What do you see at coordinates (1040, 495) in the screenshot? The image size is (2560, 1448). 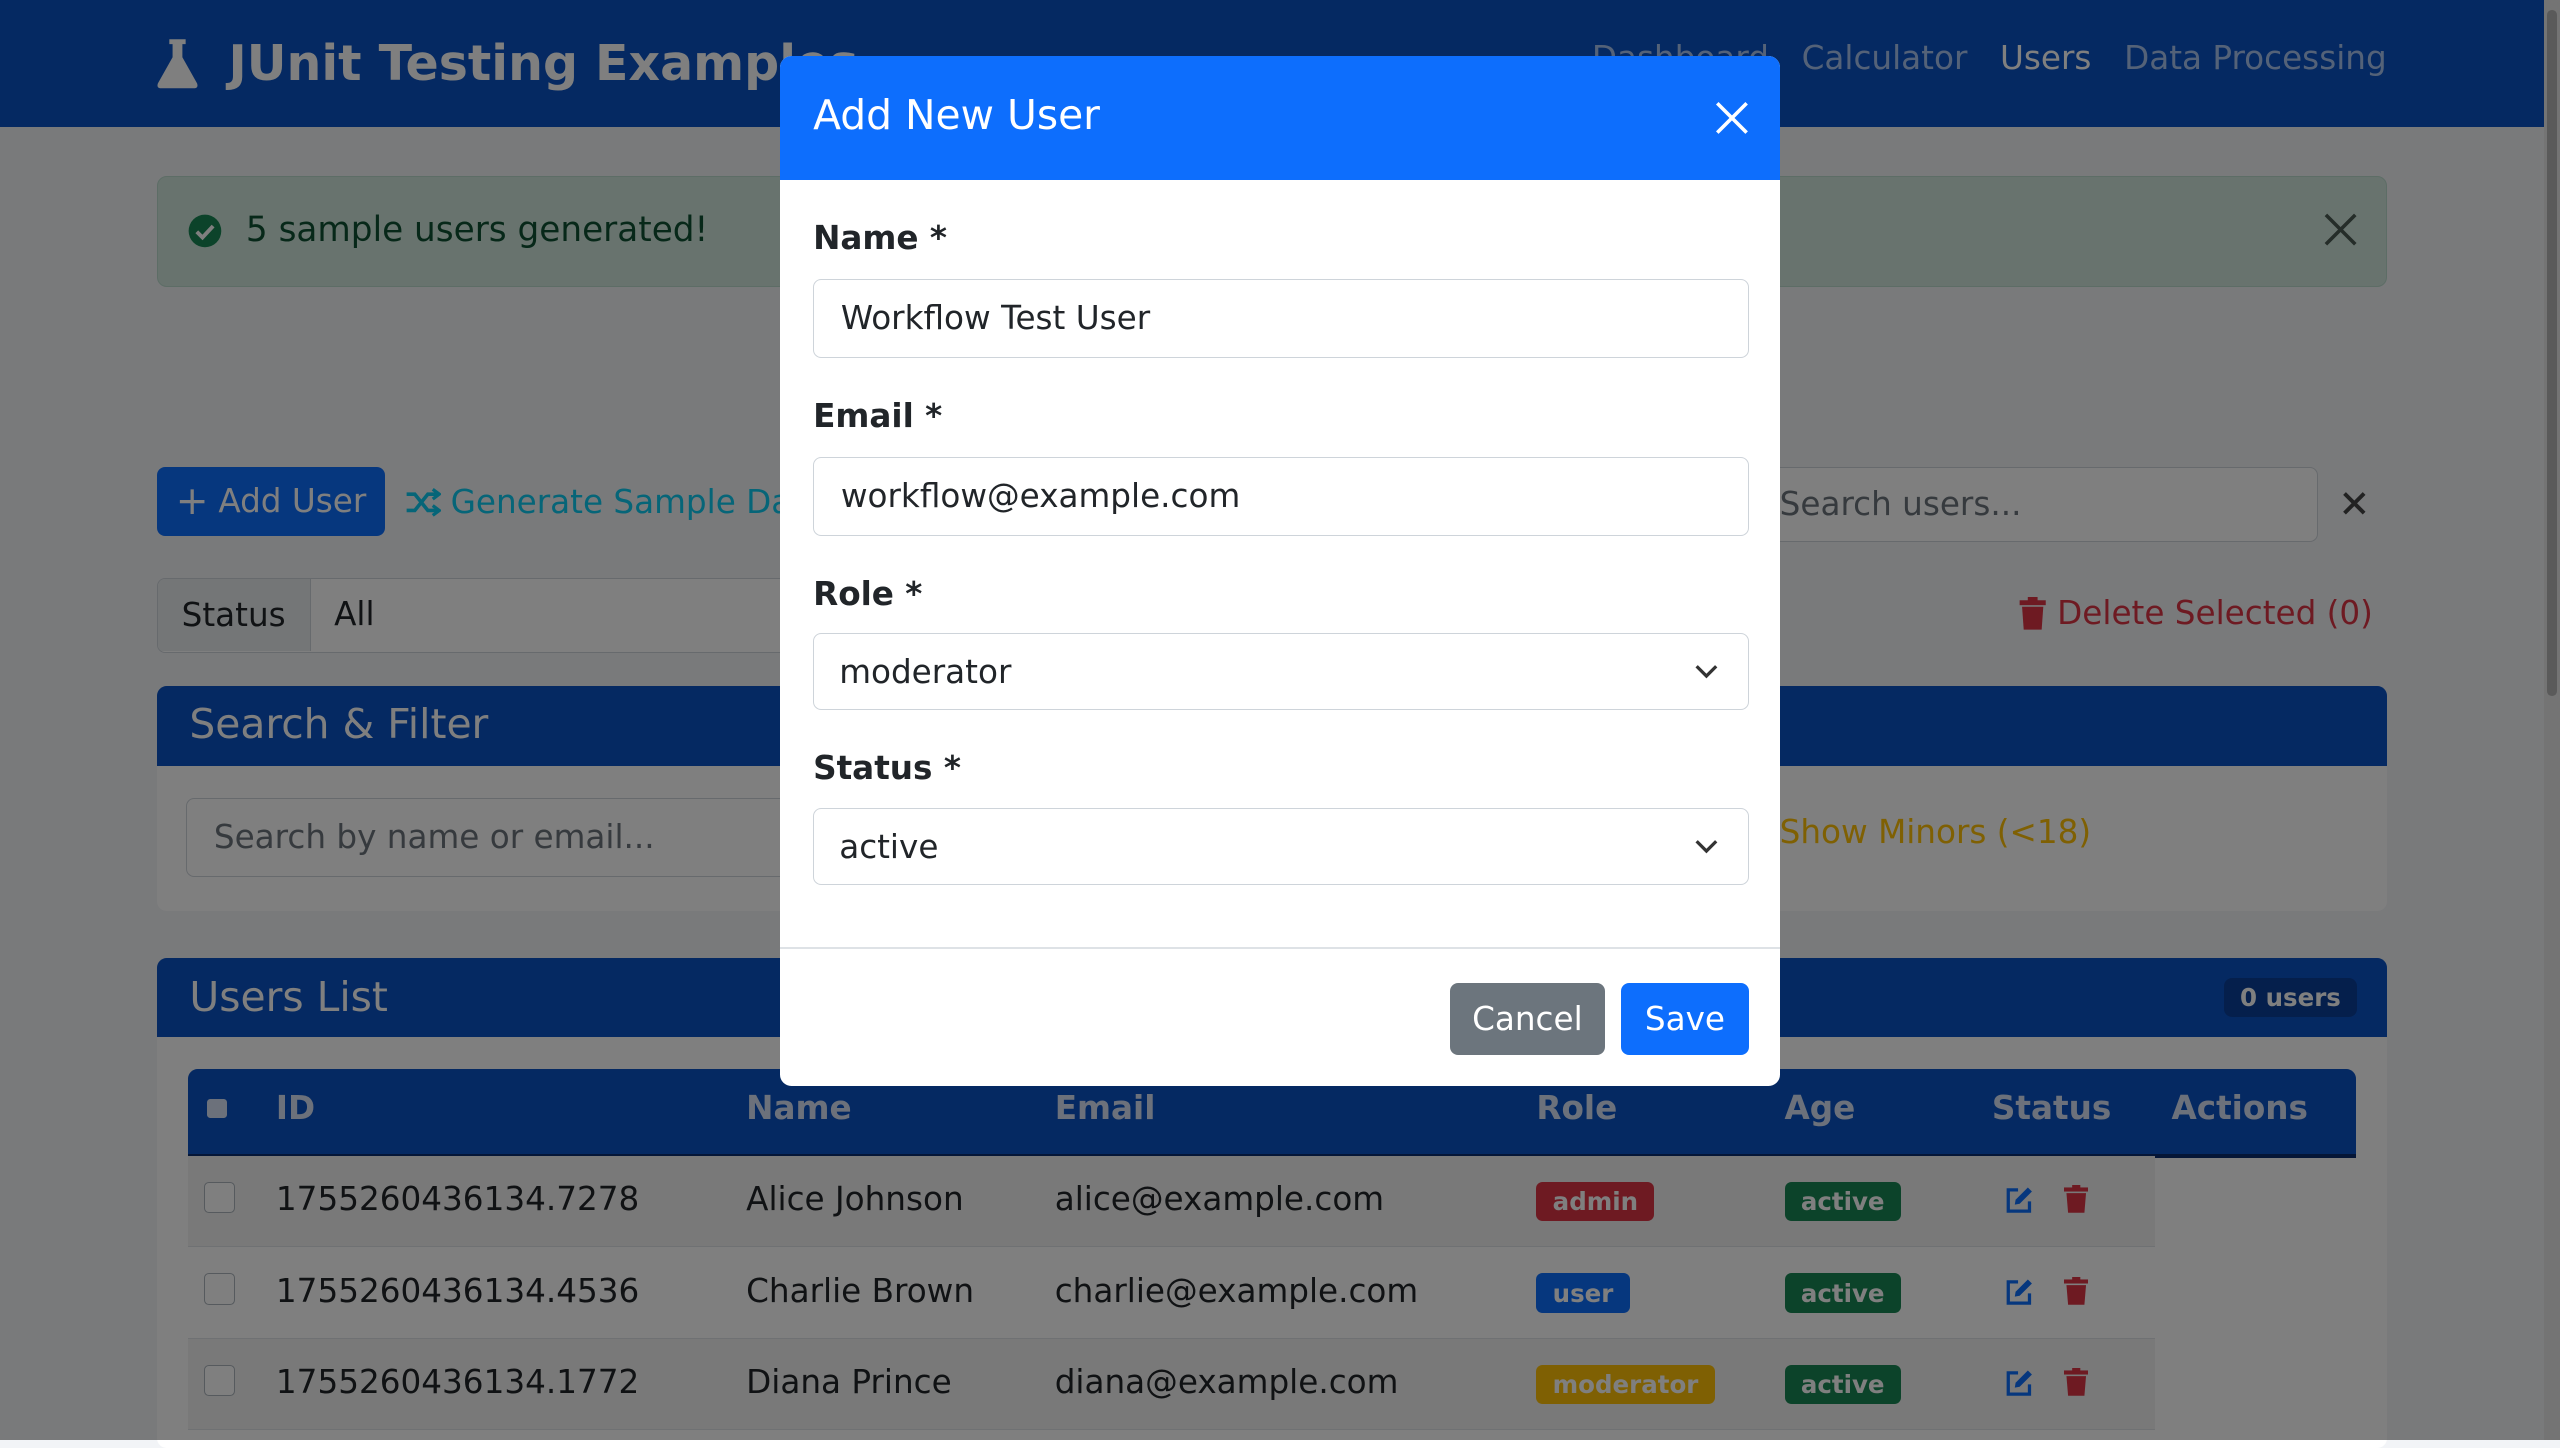 I see `email-value: workflow@example.com` at bounding box center [1040, 495].